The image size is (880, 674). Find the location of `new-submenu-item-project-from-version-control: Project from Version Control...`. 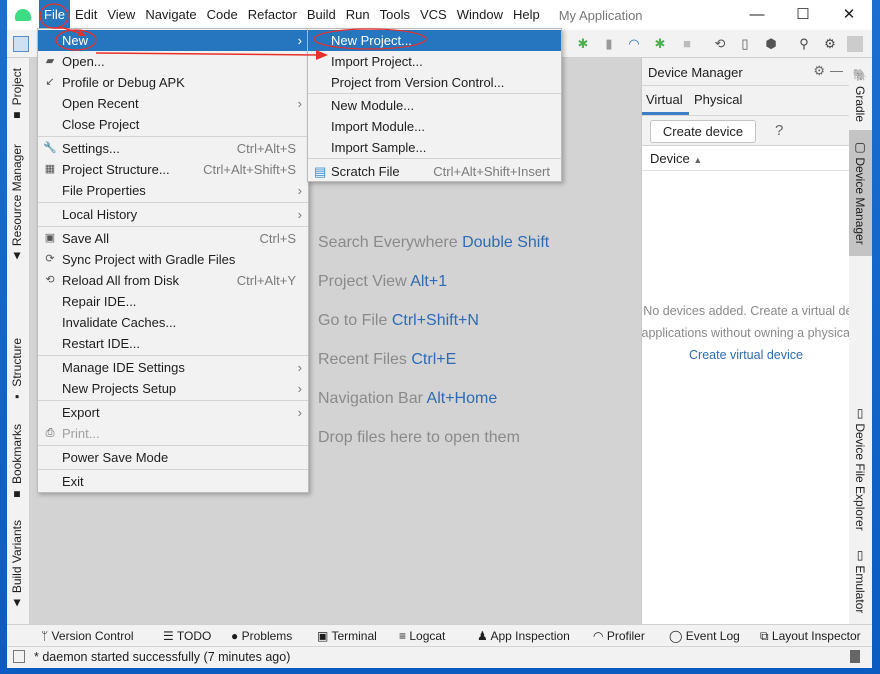

new-submenu-item-project-from-version-control: Project from Version Control... is located at coordinates (434, 82).